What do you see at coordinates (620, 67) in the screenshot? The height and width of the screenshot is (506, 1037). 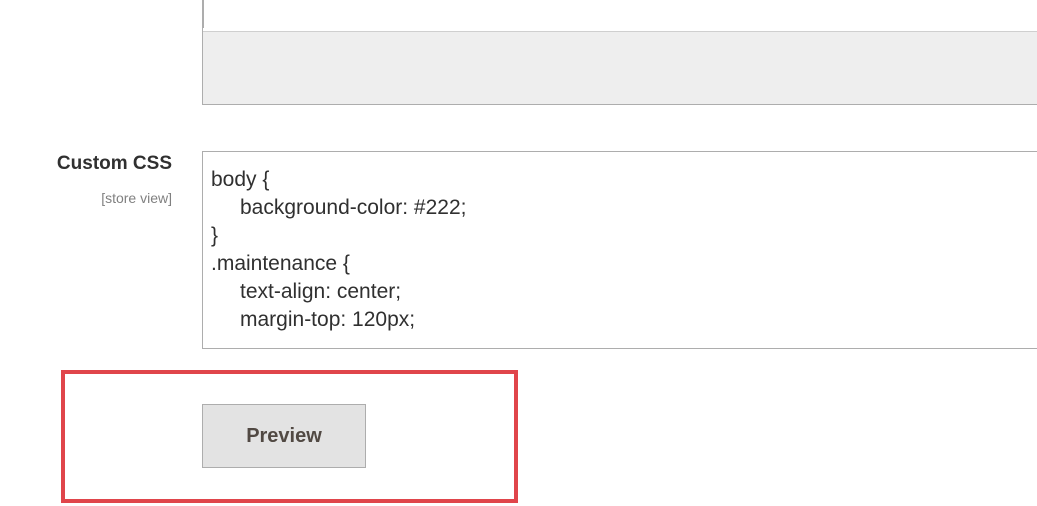 I see `editor-footer-bar` at bounding box center [620, 67].